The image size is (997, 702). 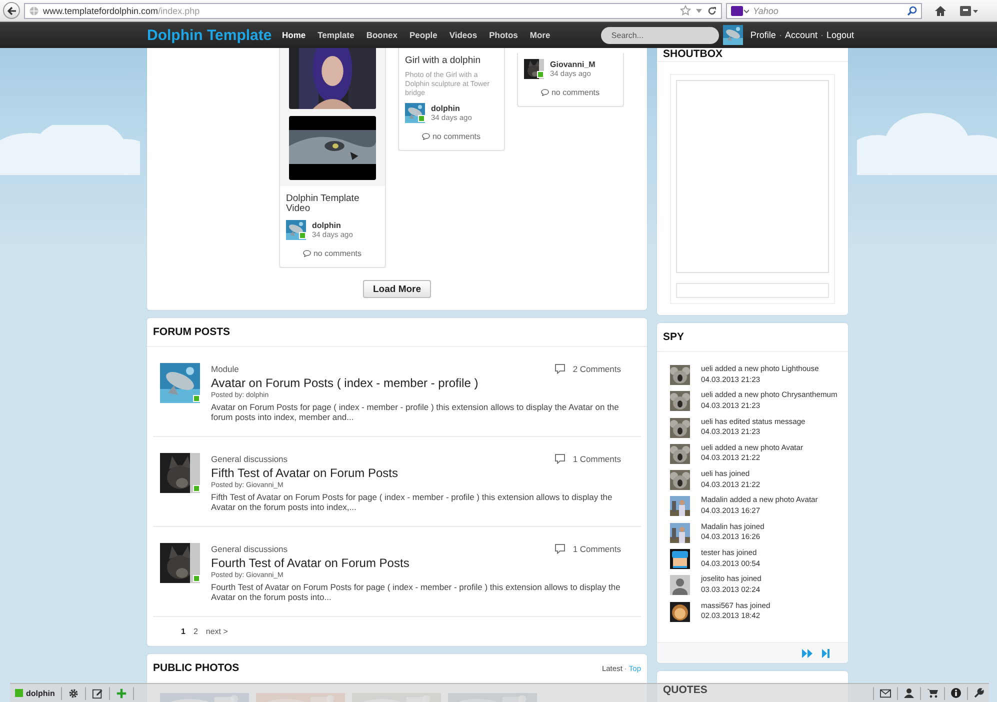 I want to click on search-field: Yahoo, so click(x=824, y=10).